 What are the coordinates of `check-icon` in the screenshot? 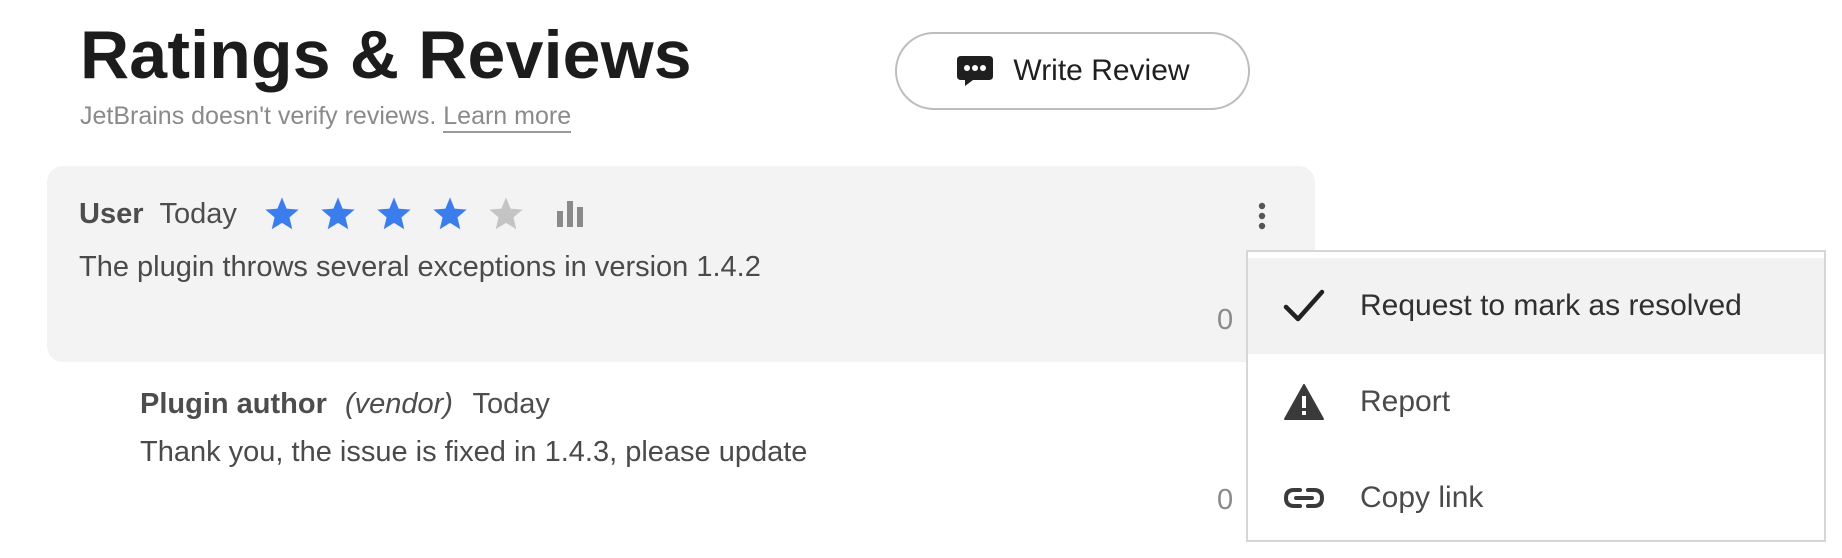 It's located at (1304, 306).